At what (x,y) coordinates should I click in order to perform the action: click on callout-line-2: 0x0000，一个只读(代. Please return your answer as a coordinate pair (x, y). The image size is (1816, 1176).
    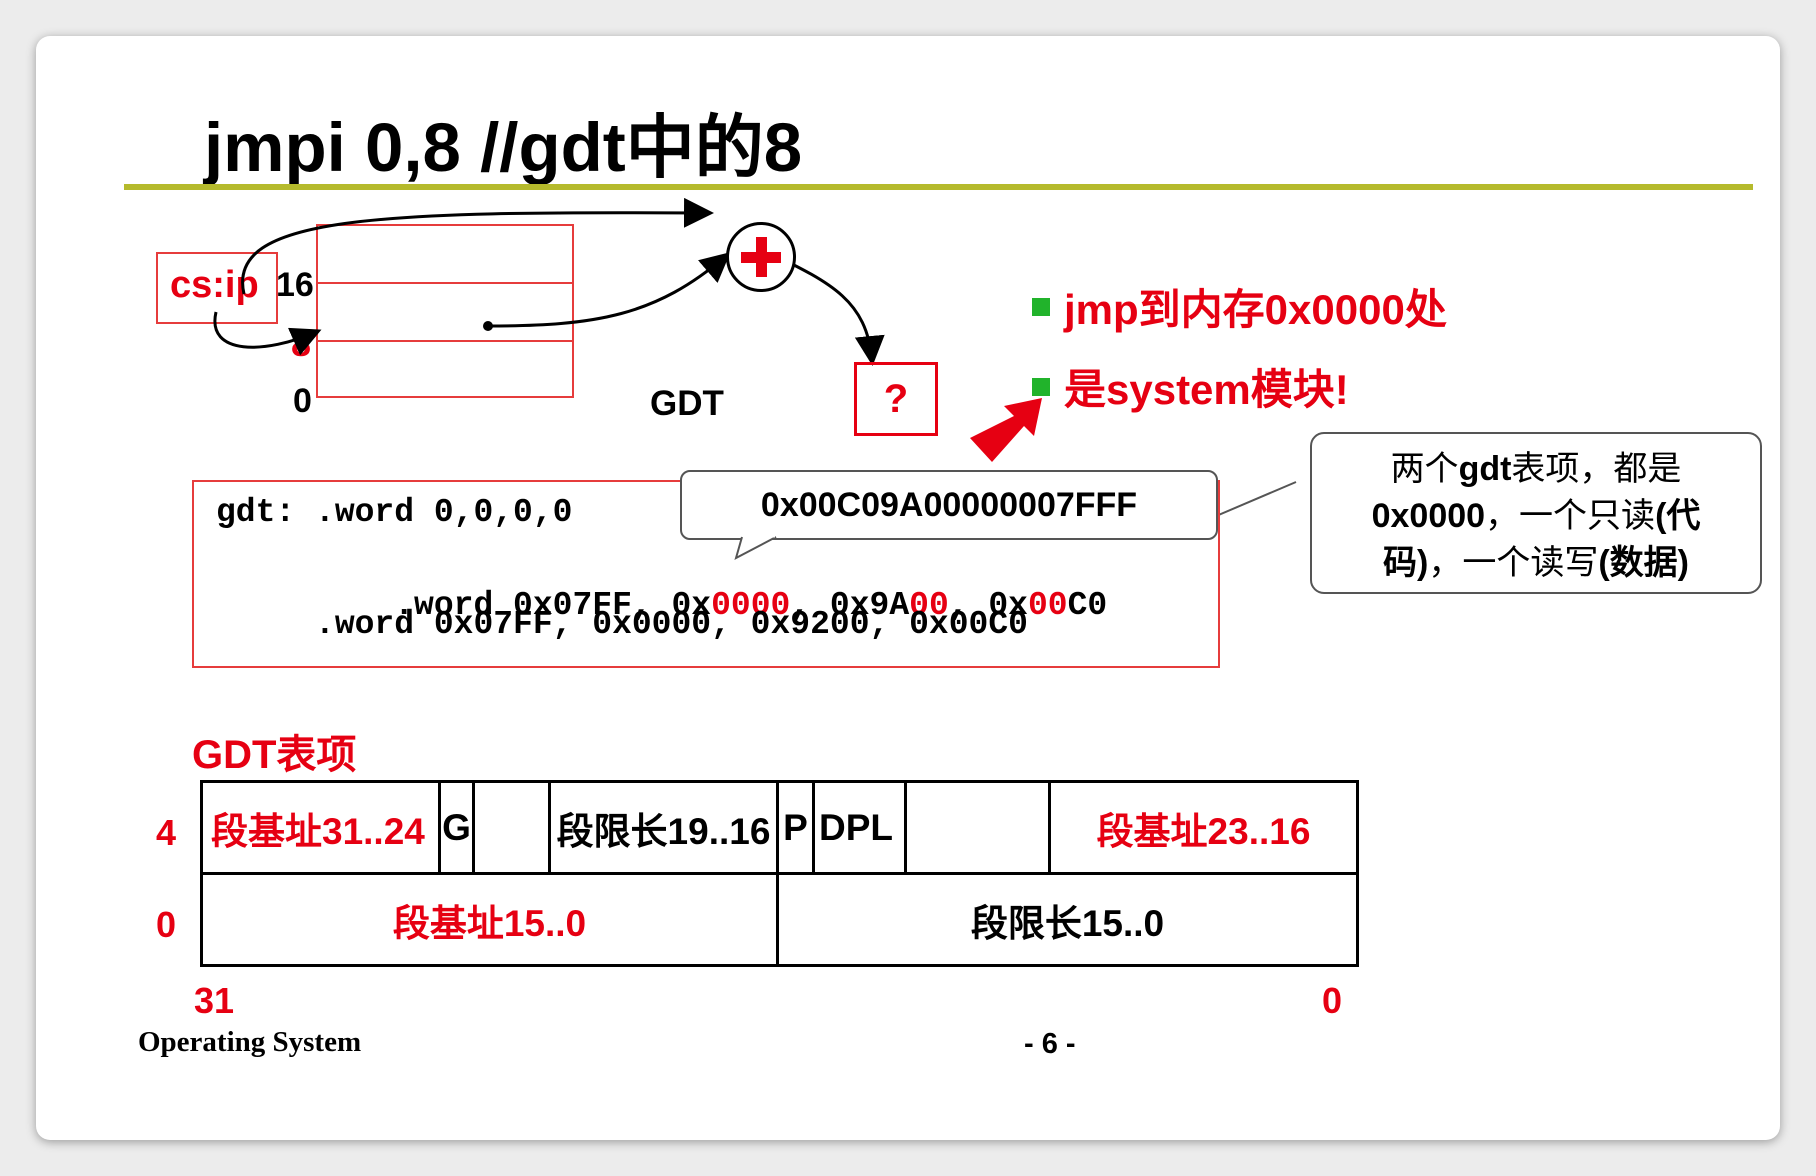
    Looking at the image, I should click on (1536, 516).